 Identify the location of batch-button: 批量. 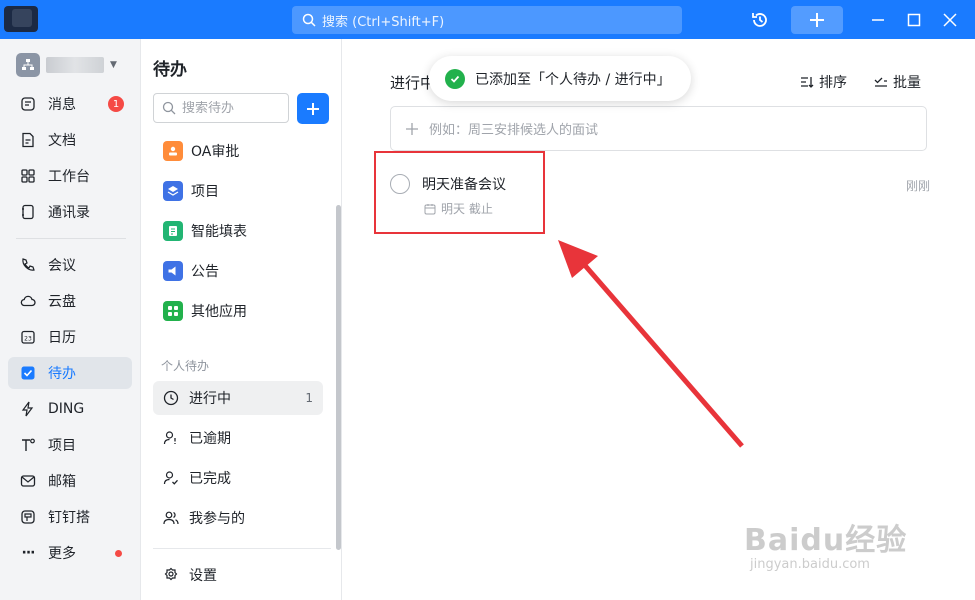
(897, 82).